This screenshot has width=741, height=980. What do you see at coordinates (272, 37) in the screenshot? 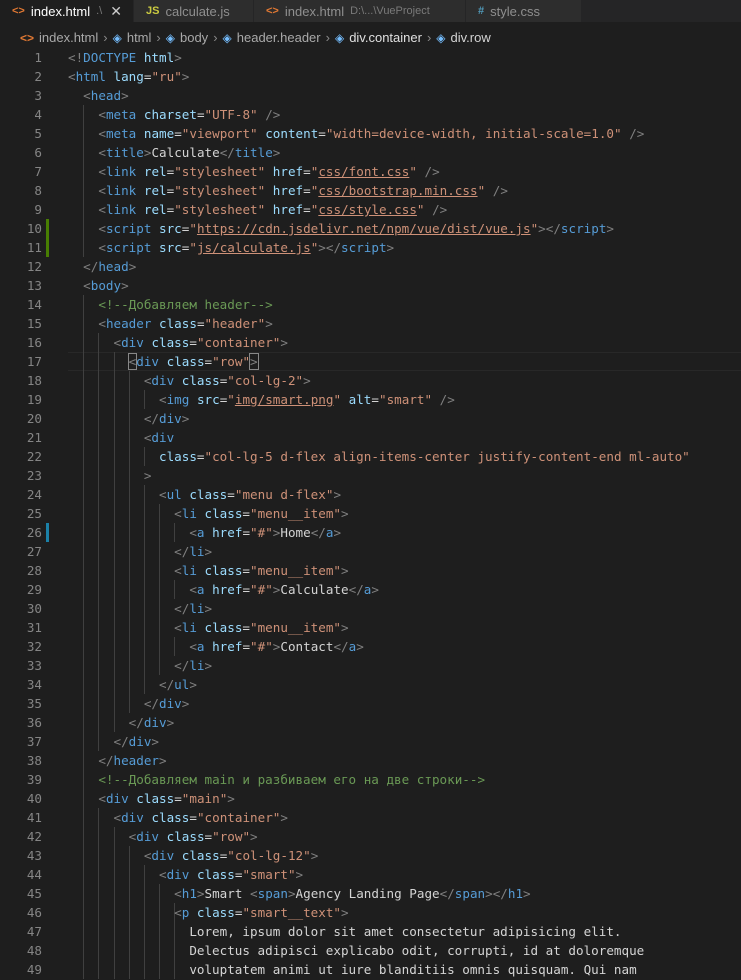
I see `breadcrumb-item-header: ◈ header.header` at bounding box center [272, 37].